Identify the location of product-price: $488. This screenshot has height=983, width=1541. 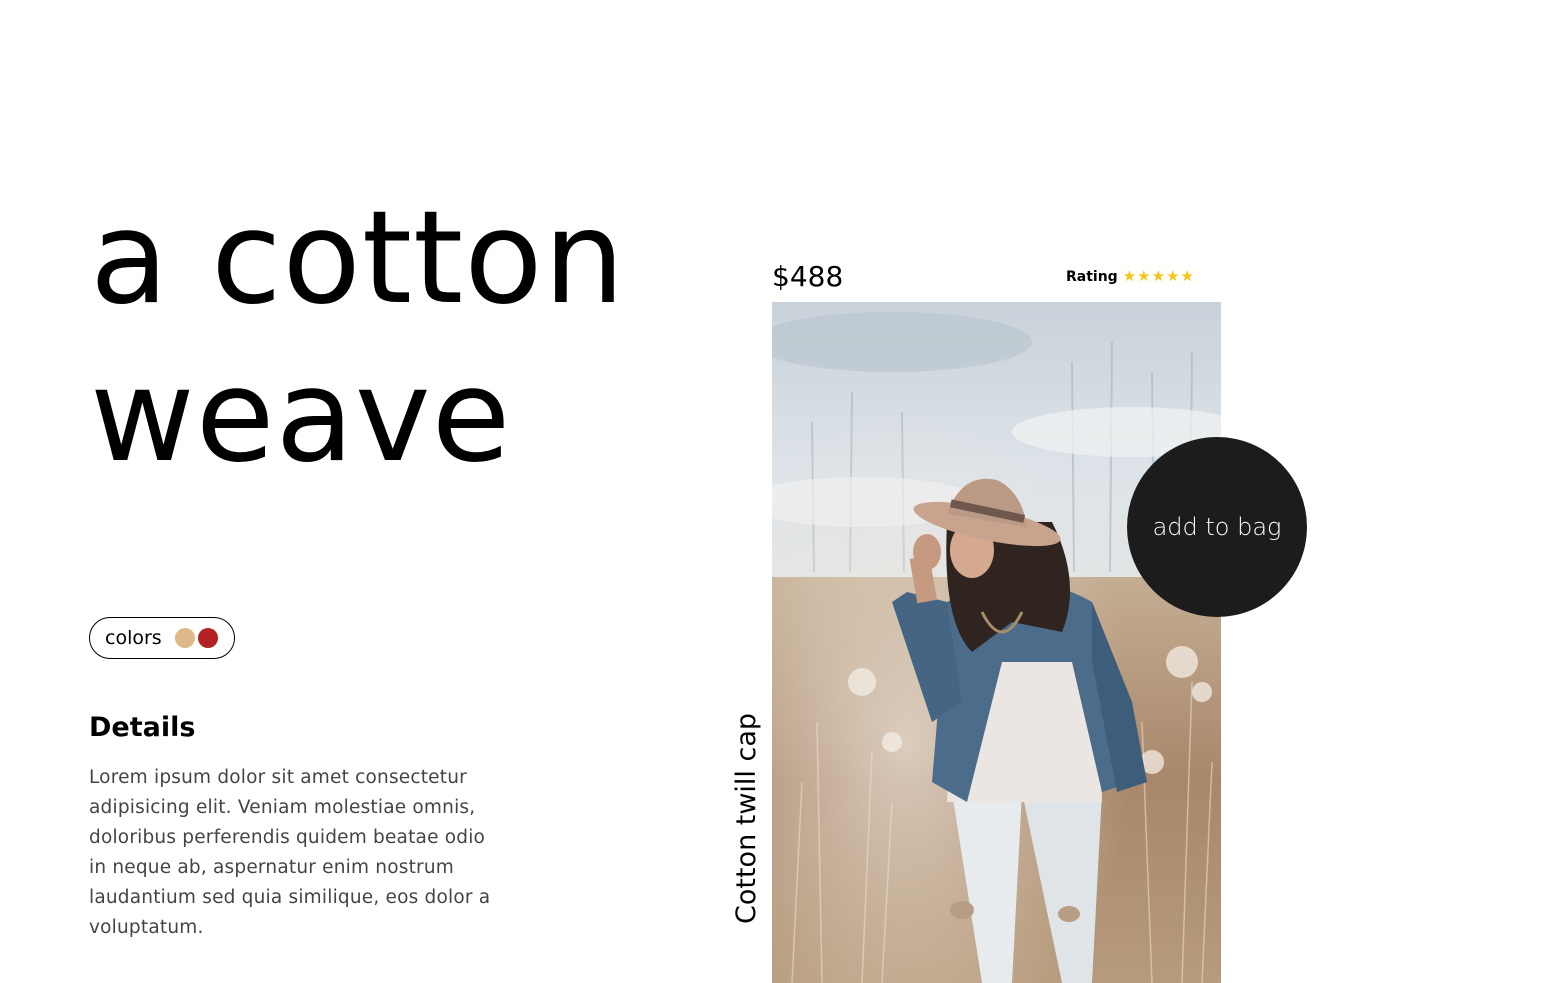
(808, 276).